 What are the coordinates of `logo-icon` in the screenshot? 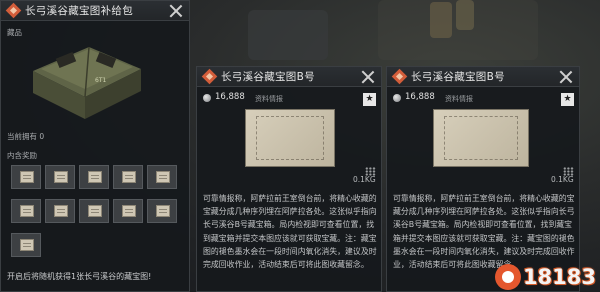 It's located at (507, 277).